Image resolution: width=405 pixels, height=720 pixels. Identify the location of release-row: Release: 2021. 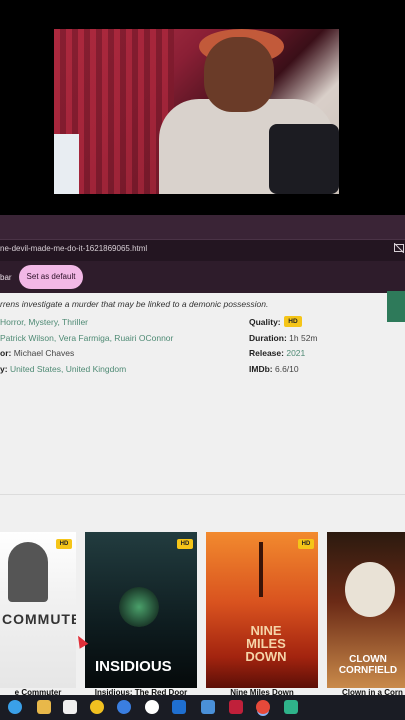
(277, 353).